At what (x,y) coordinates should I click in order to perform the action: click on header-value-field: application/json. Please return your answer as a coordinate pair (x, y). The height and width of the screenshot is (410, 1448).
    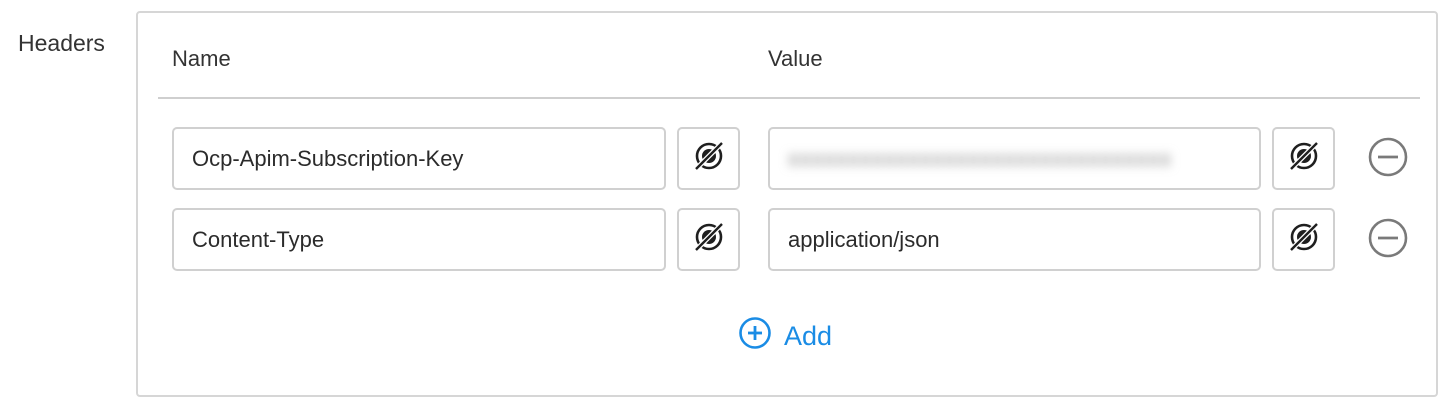
    Looking at the image, I should click on (1014, 239).